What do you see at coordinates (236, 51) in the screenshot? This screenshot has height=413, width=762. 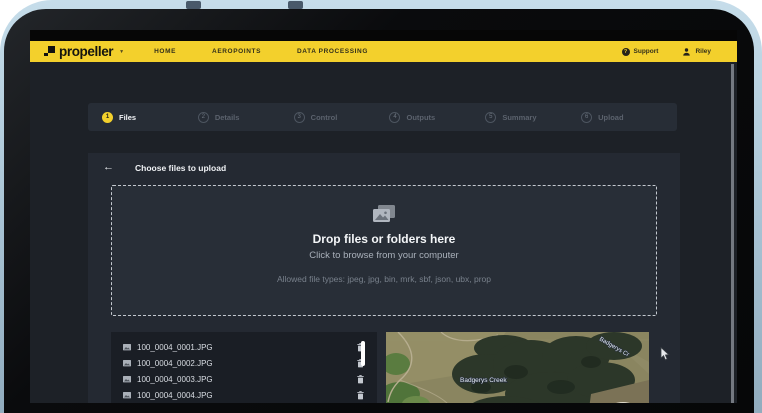 I see `nav-item-aeropoints: AEROPOINTS` at bounding box center [236, 51].